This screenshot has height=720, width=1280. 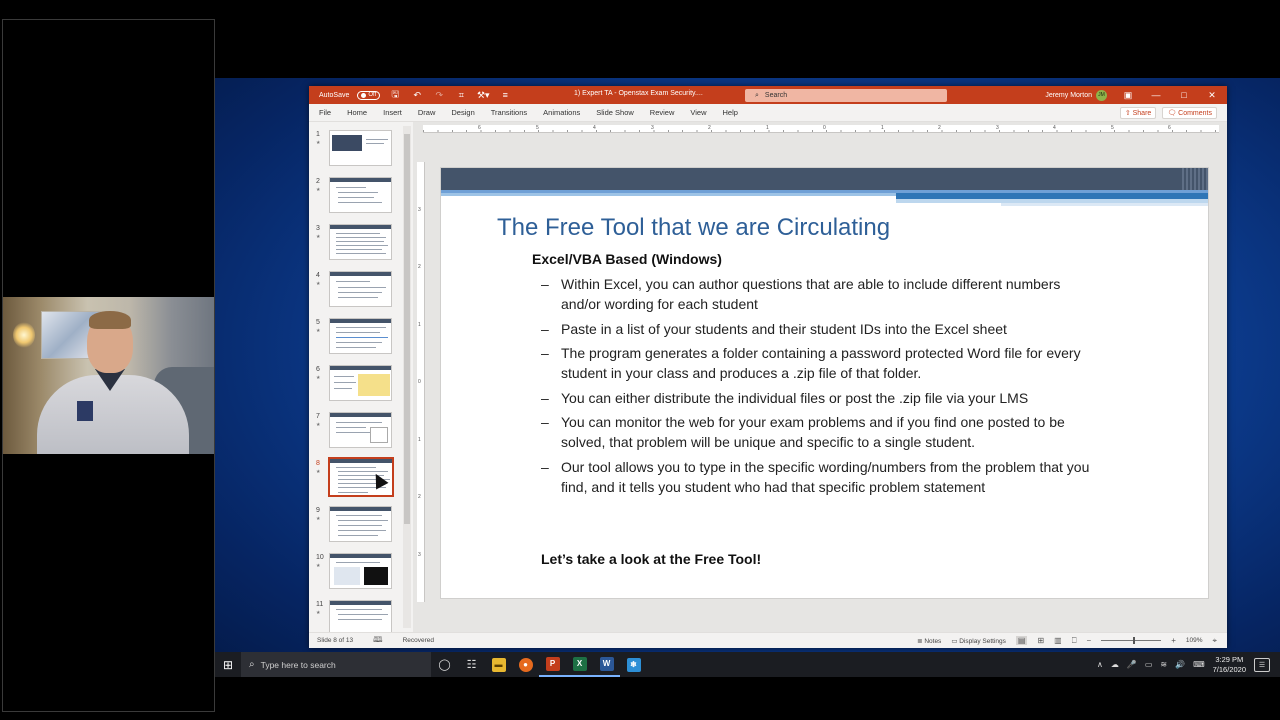 I want to click on normal-view-icon: ▤, so click(x=1021, y=640).